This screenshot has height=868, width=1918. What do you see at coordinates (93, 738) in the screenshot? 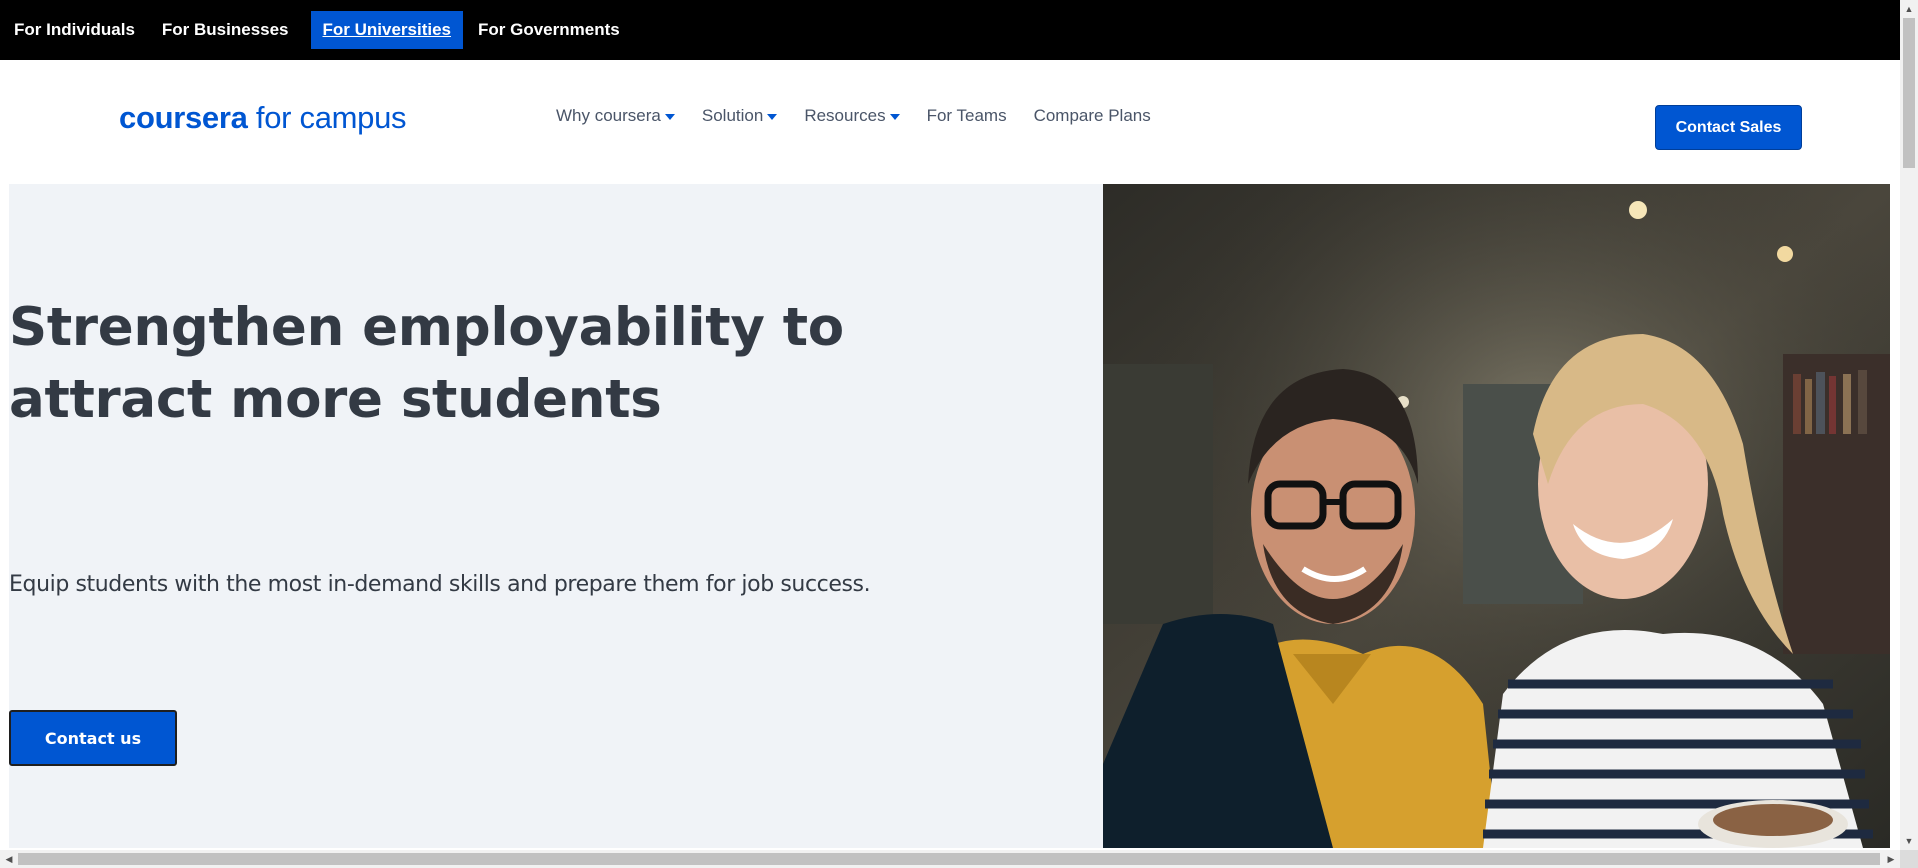
I see `contact-us-button: Contact us` at bounding box center [93, 738].